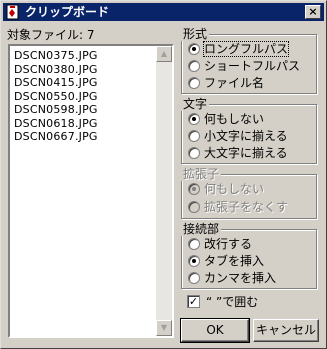 This screenshot has height=349, width=327. What do you see at coordinates (12, 12) in the screenshot?
I see `app-icon` at bounding box center [12, 12].